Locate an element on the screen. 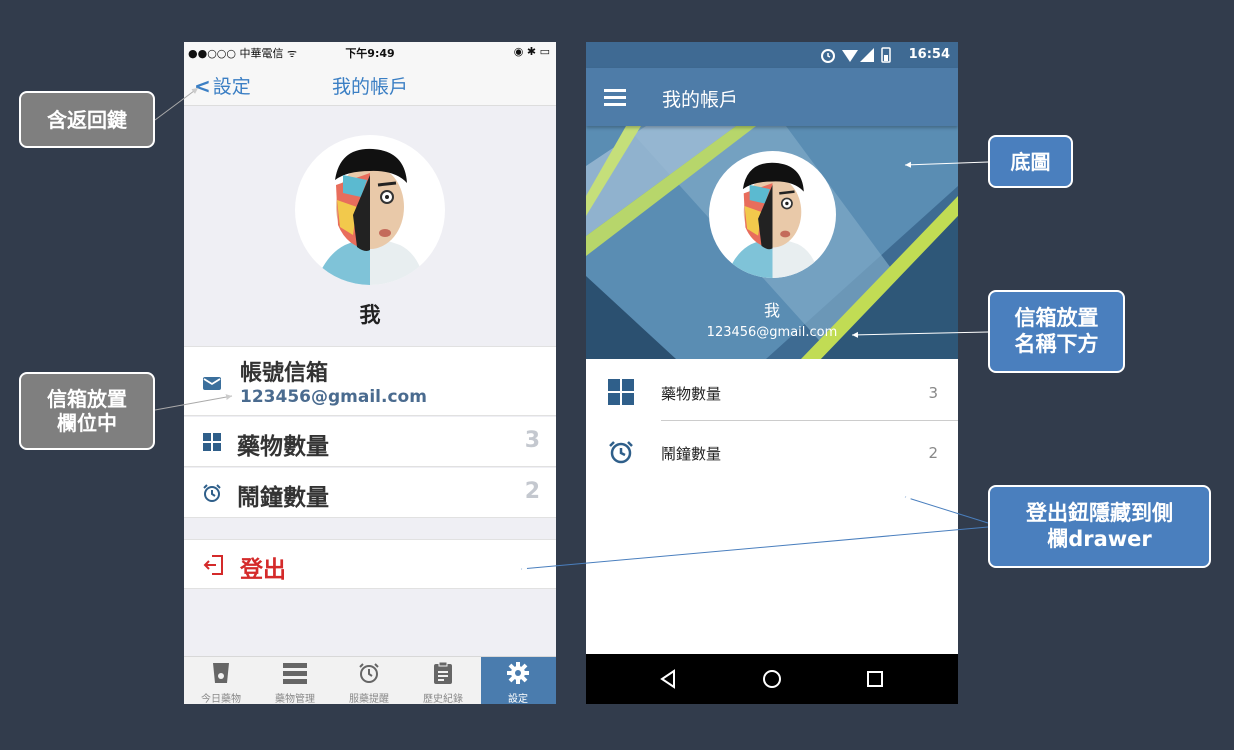  tab-today-medicine: 今日藥物 is located at coordinates (221, 680).